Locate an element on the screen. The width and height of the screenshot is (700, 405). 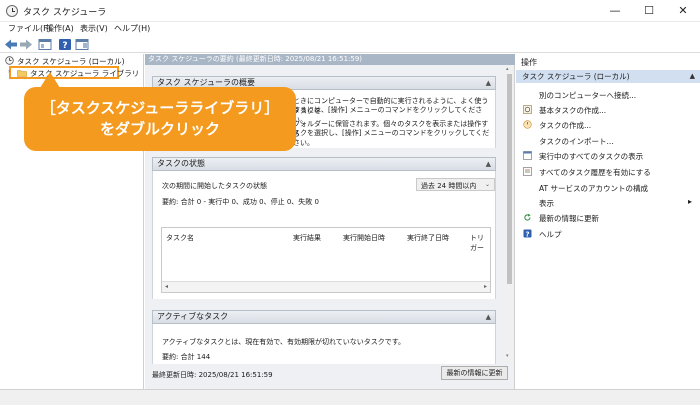
scroll-left-icon: ◂ is located at coordinates (166, 286).